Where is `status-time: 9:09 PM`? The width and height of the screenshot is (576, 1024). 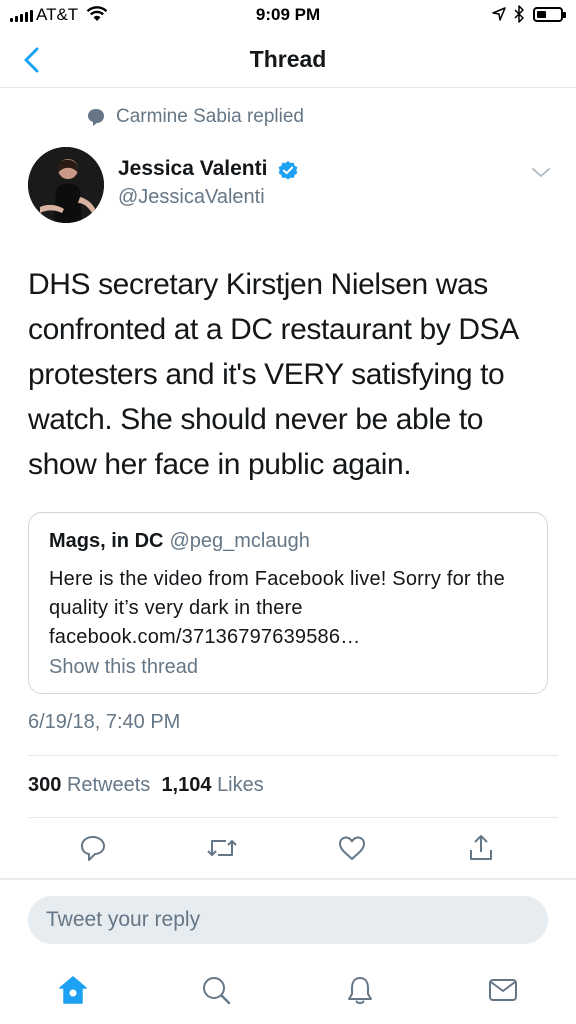 status-time: 9:09 PM is located at coordinates (288, 14).